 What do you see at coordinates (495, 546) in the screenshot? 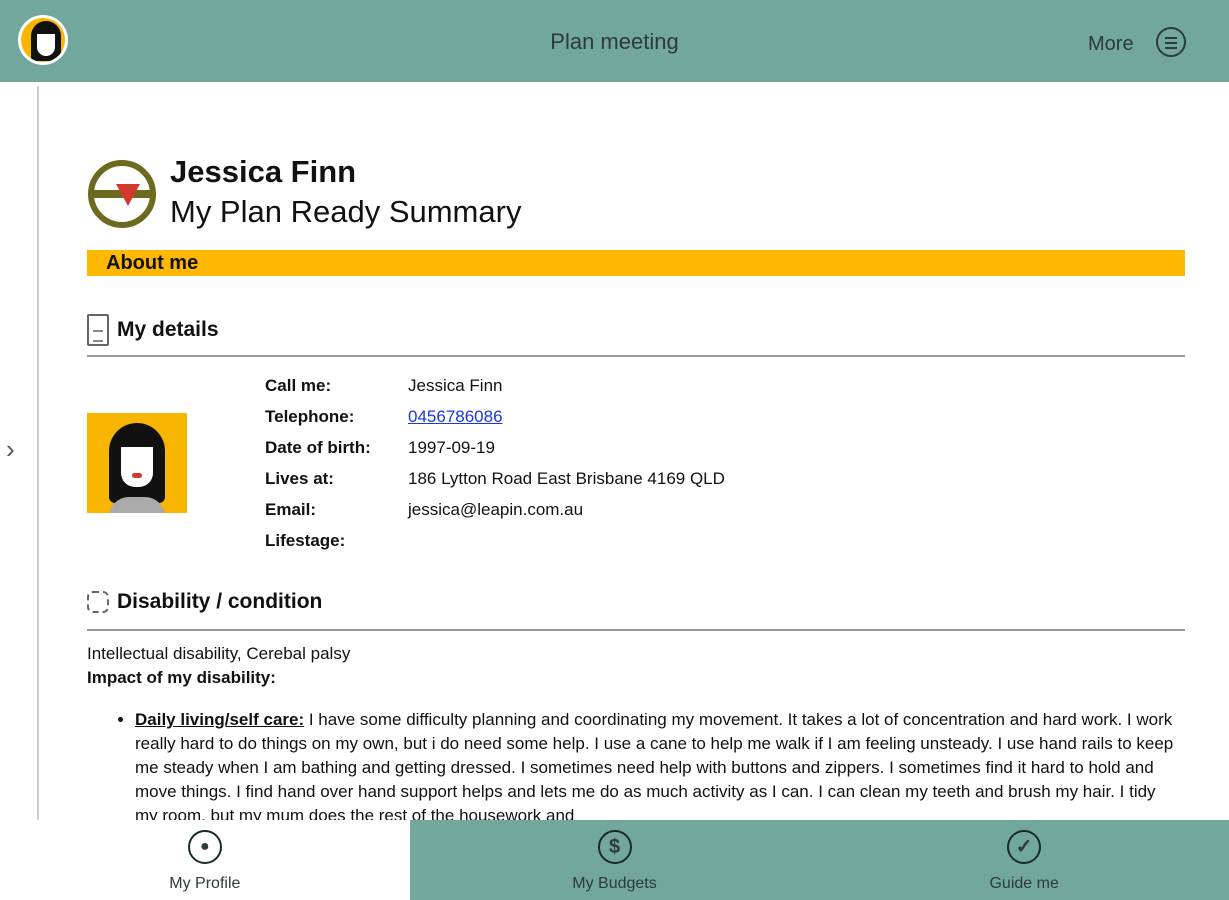
I see `detail-row: Lifestage:` at bounding box center [495, 546].